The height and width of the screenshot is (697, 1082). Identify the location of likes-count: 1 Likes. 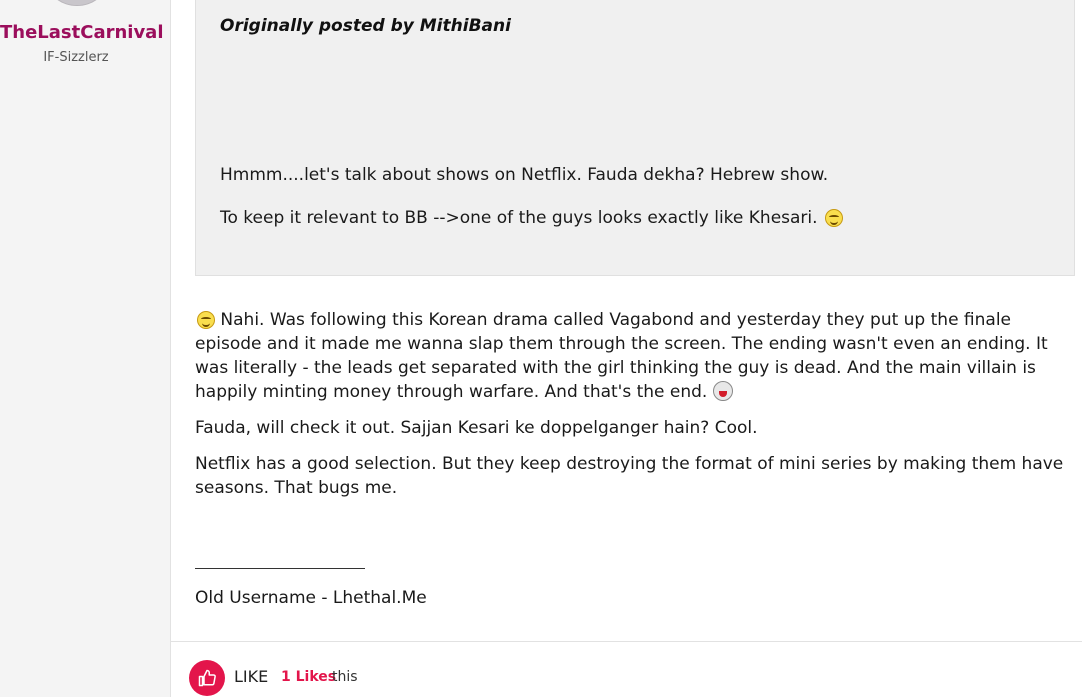
(308, 677).